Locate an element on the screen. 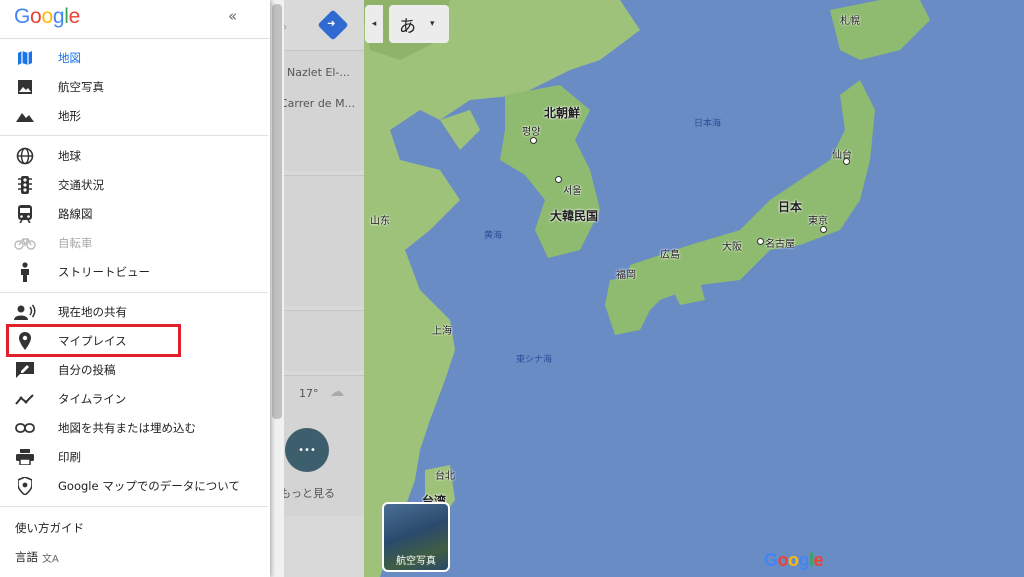 Image resolution: width=1024 pixels, height=577 pixels. label-taipei: 台北 is located at coordinates (445, 476).